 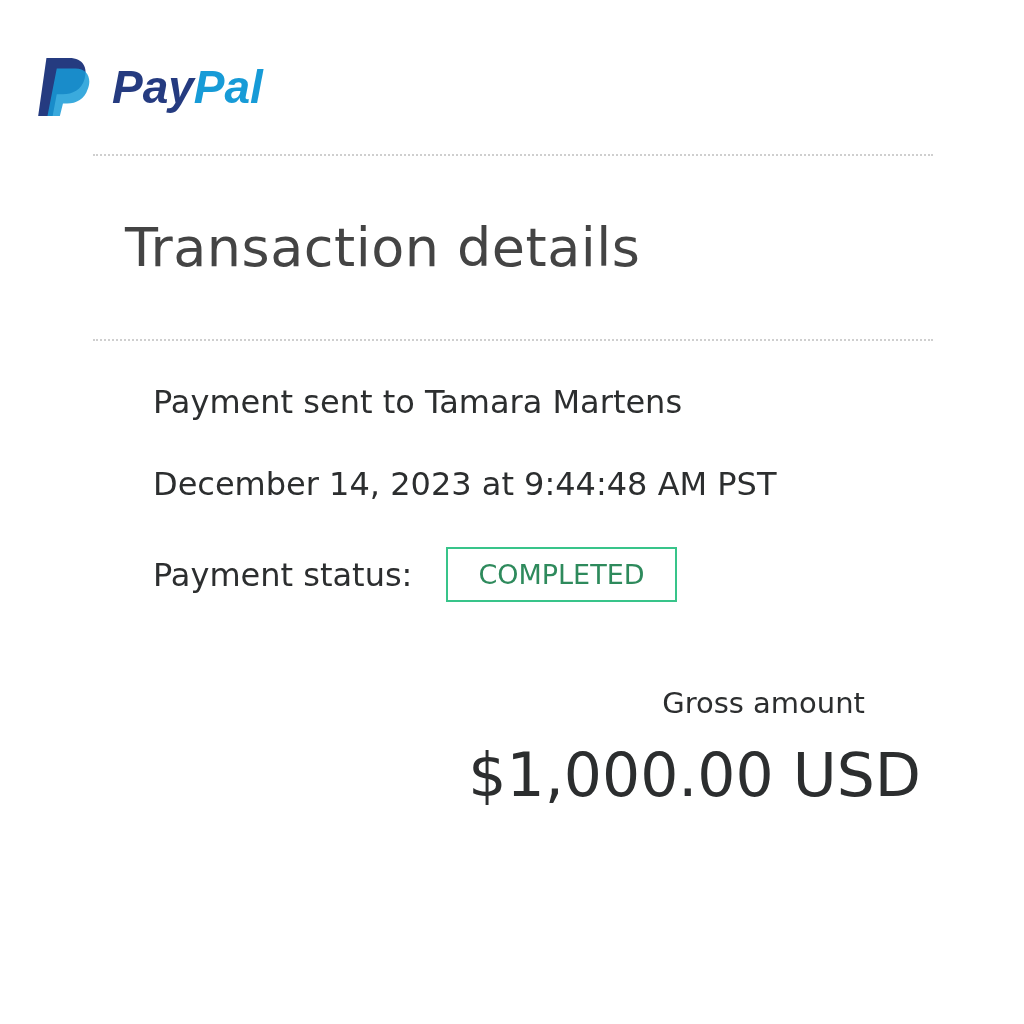 What do you see at coordinates (64, 87) in the screenshot?
I see `paypal-logo-icon` at bounding box center [64, 87].